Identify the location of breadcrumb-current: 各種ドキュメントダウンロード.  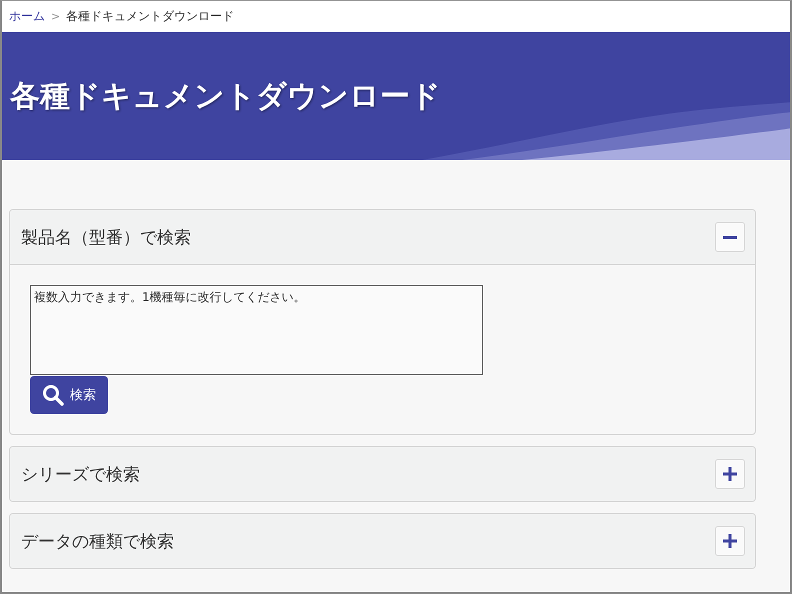
(150, 16).